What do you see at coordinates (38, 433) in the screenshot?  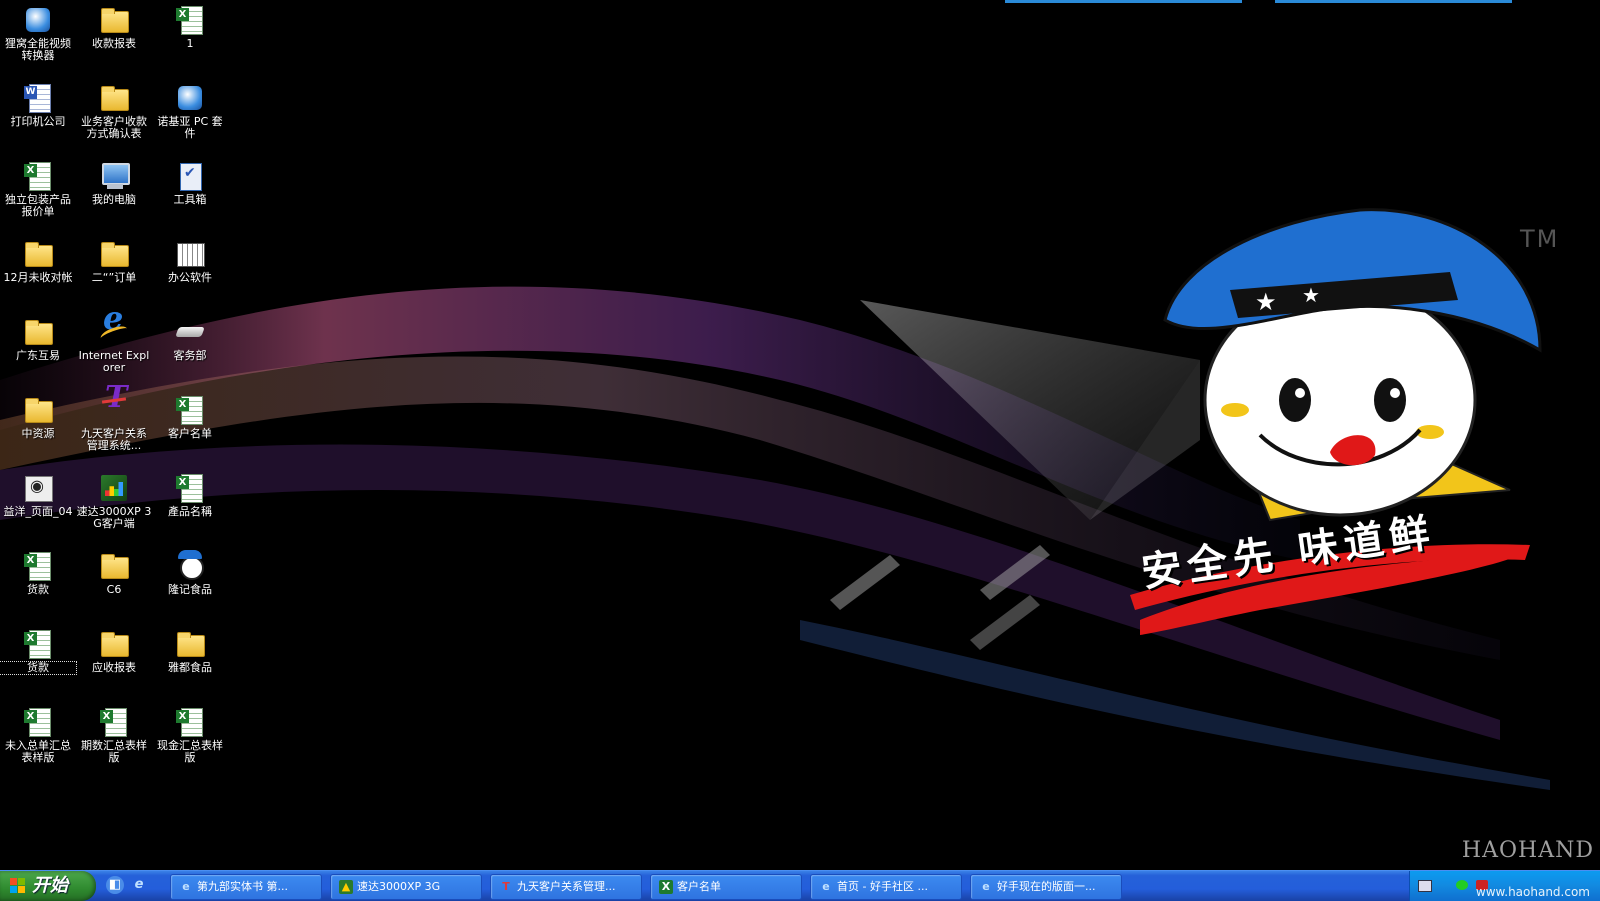 I see `desktop-icon-label: 中资源` at bounding box center [38, 433].